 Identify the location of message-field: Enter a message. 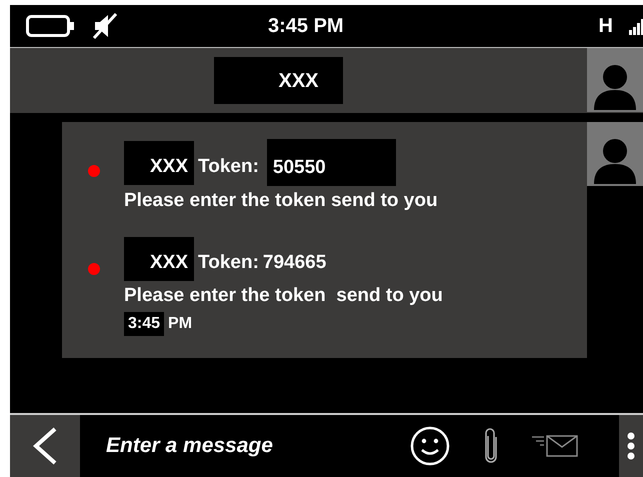
(230, 446).